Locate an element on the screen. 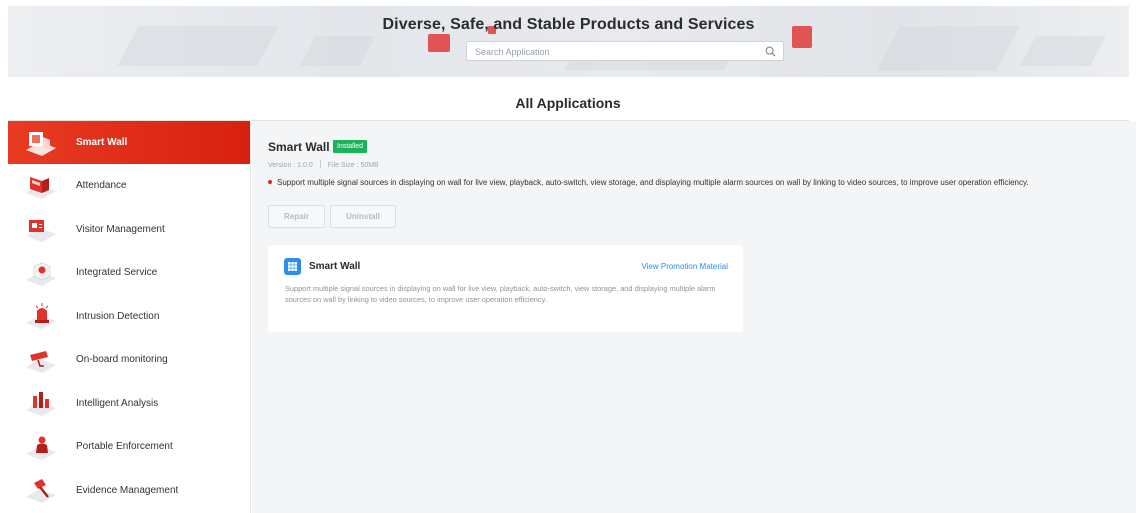 This screenshot has width=1136, height=513. sidebar-item-label: Integrated Service is located at coordinates (117, 273).